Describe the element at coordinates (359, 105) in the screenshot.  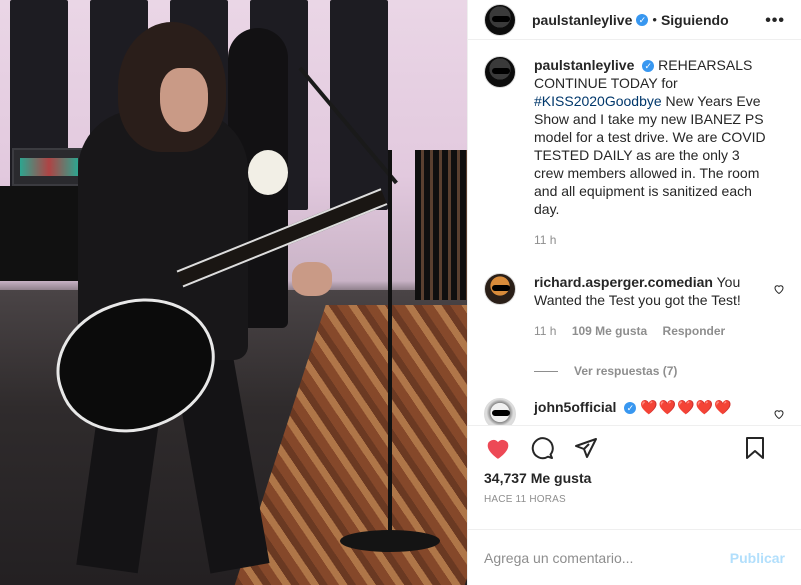
I see `acoustic-panel` at that location.